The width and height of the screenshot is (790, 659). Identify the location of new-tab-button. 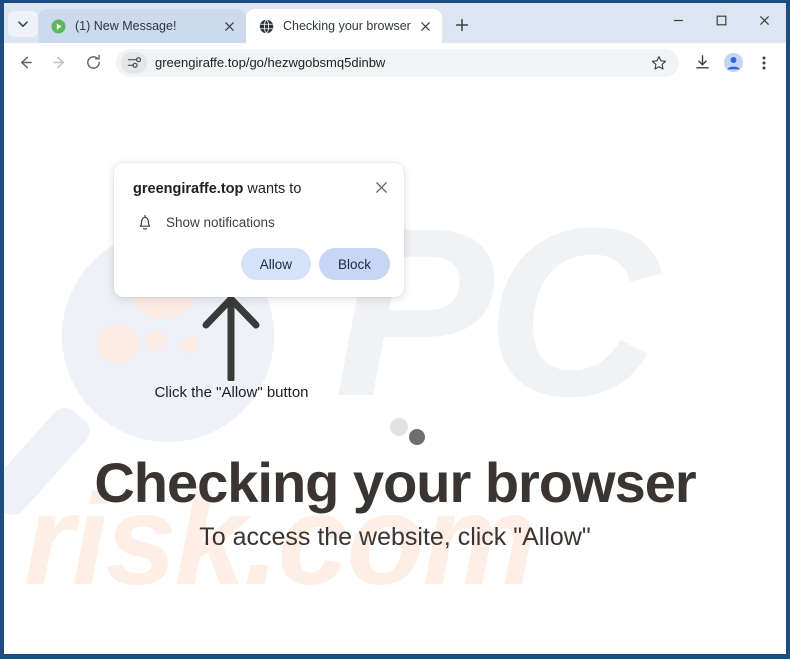
(462, 25).